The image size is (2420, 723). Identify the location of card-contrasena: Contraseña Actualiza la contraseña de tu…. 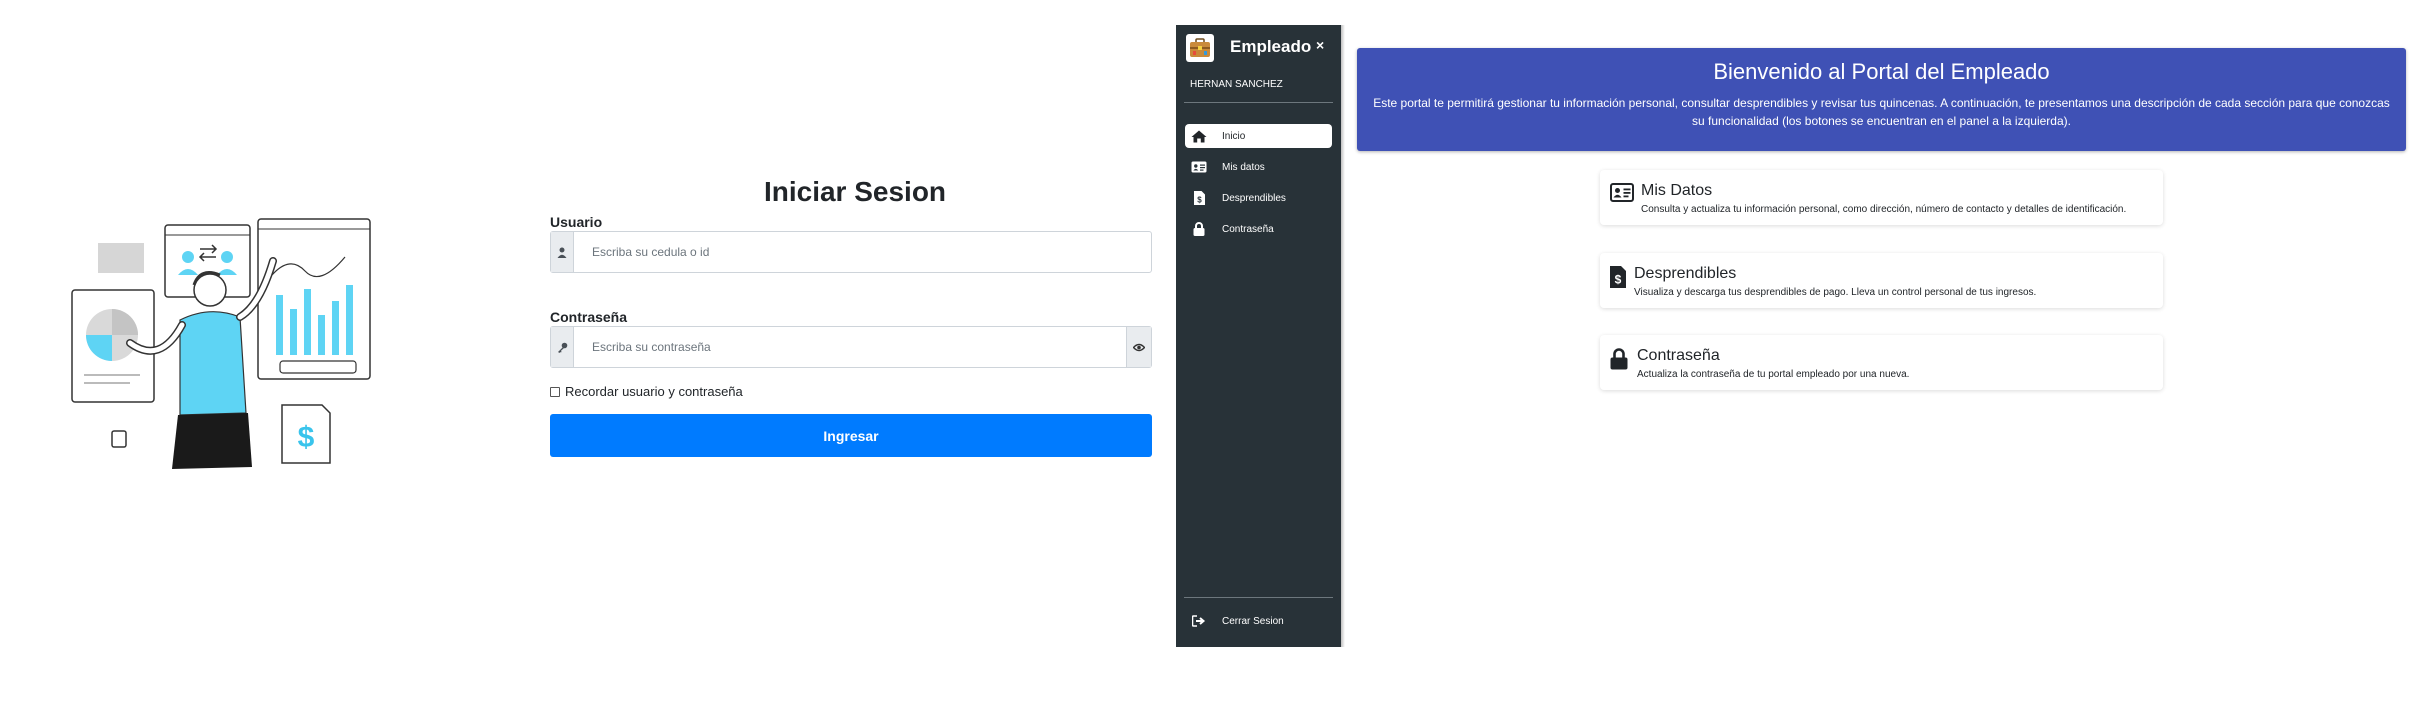
(1881, 362).